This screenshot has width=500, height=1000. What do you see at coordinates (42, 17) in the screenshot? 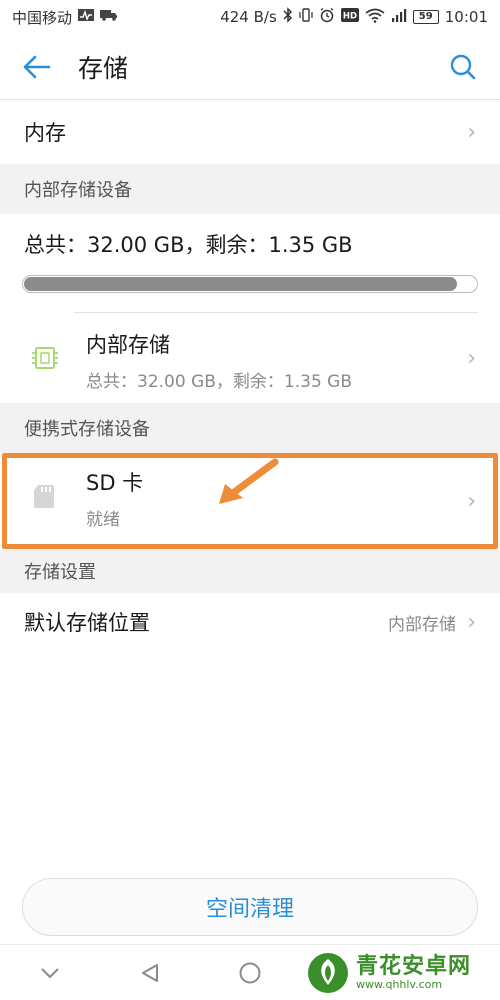
I see `carrier-label: 中国移动` at bounding box center [42, 17].